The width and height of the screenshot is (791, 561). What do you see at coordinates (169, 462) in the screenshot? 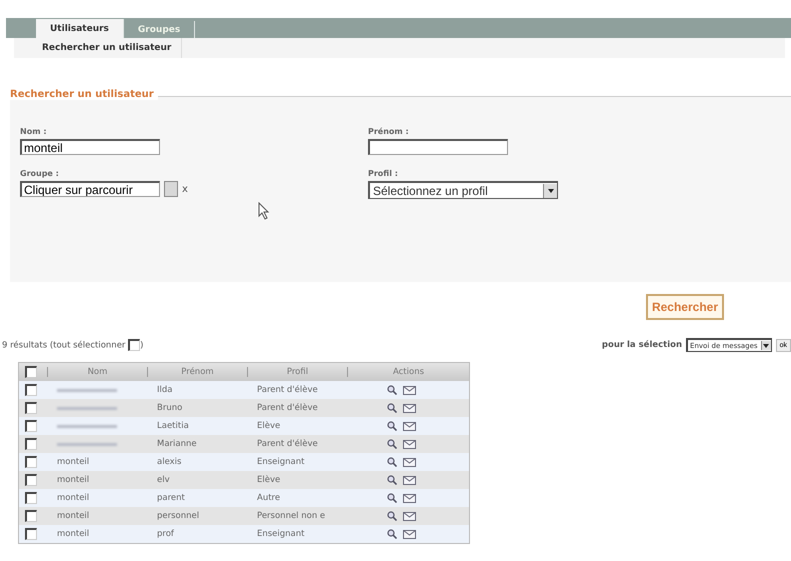
I see `table-cell-text: alexis` at bounding box center [169, 462].